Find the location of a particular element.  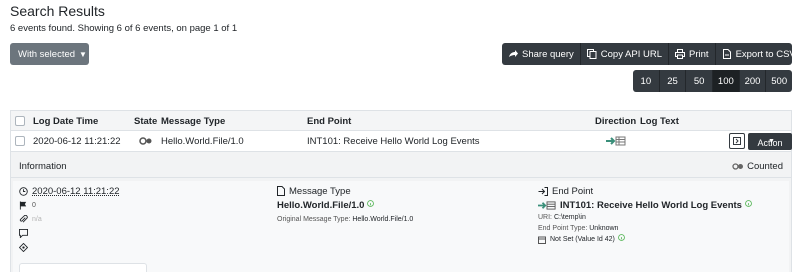

information-bar: Information Counted is located at coordinates (401, 165).